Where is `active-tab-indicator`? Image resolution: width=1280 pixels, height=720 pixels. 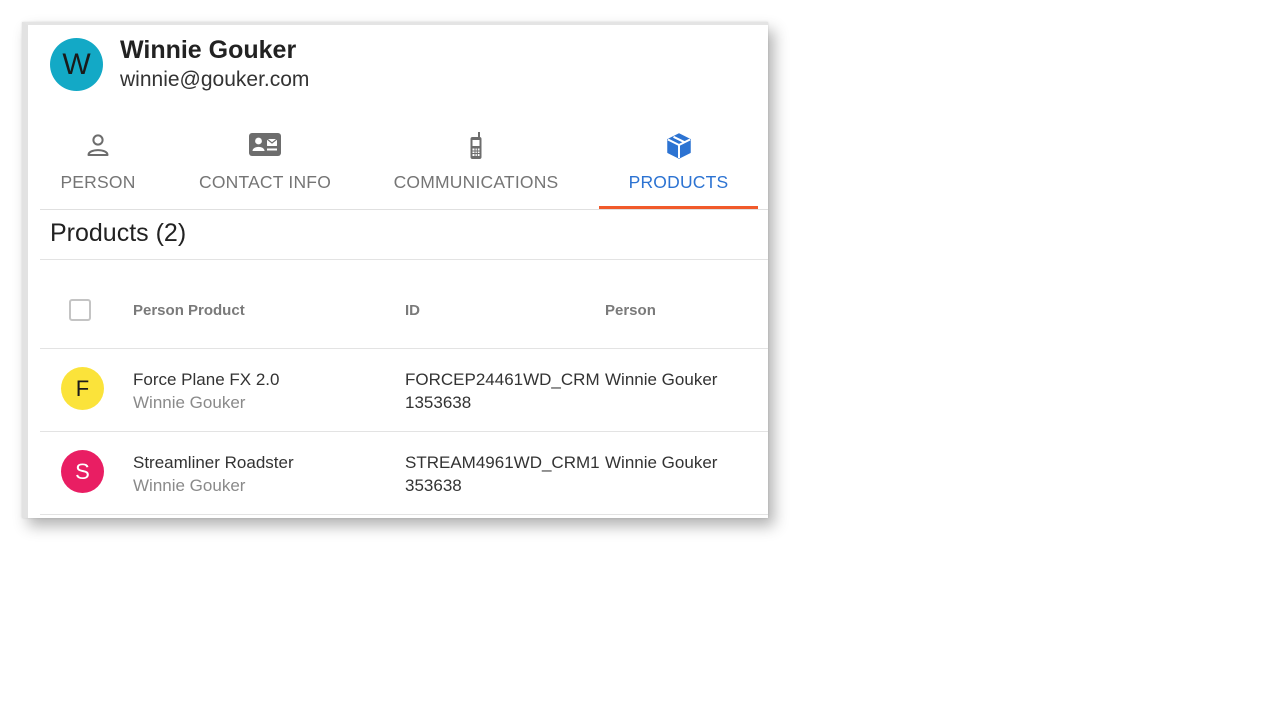
active-tab-indicator is located at coordinates (678, 207).